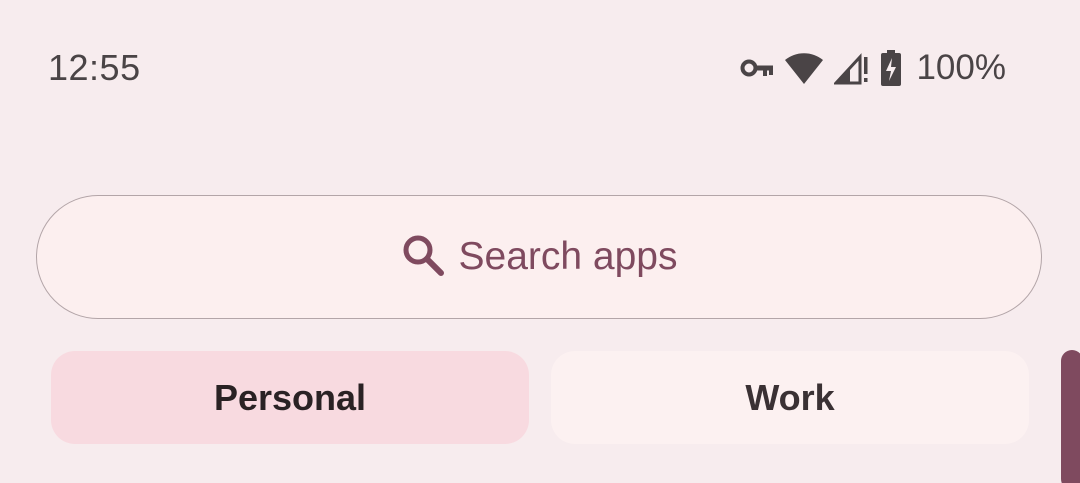 The width and height of the screenshot is (1080, 483). What do you see at coordinates (1070, 416) in the screenshot?
I see `scrollbar-handle` at bounding box center [1070, 416].